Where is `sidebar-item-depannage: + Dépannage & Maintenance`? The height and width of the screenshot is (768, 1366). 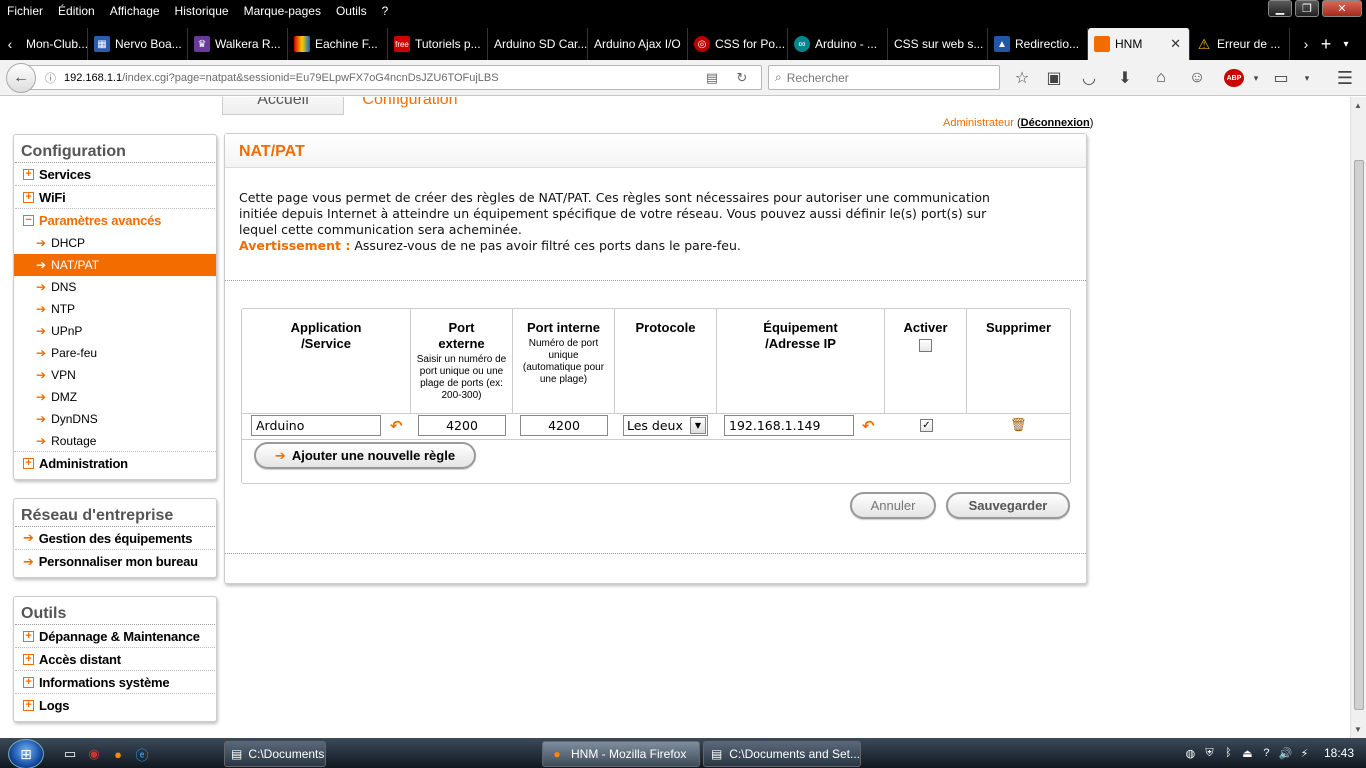
sidebar-item-depannage: + Dépannage & Maintenance is located at coordinates (115, 636).